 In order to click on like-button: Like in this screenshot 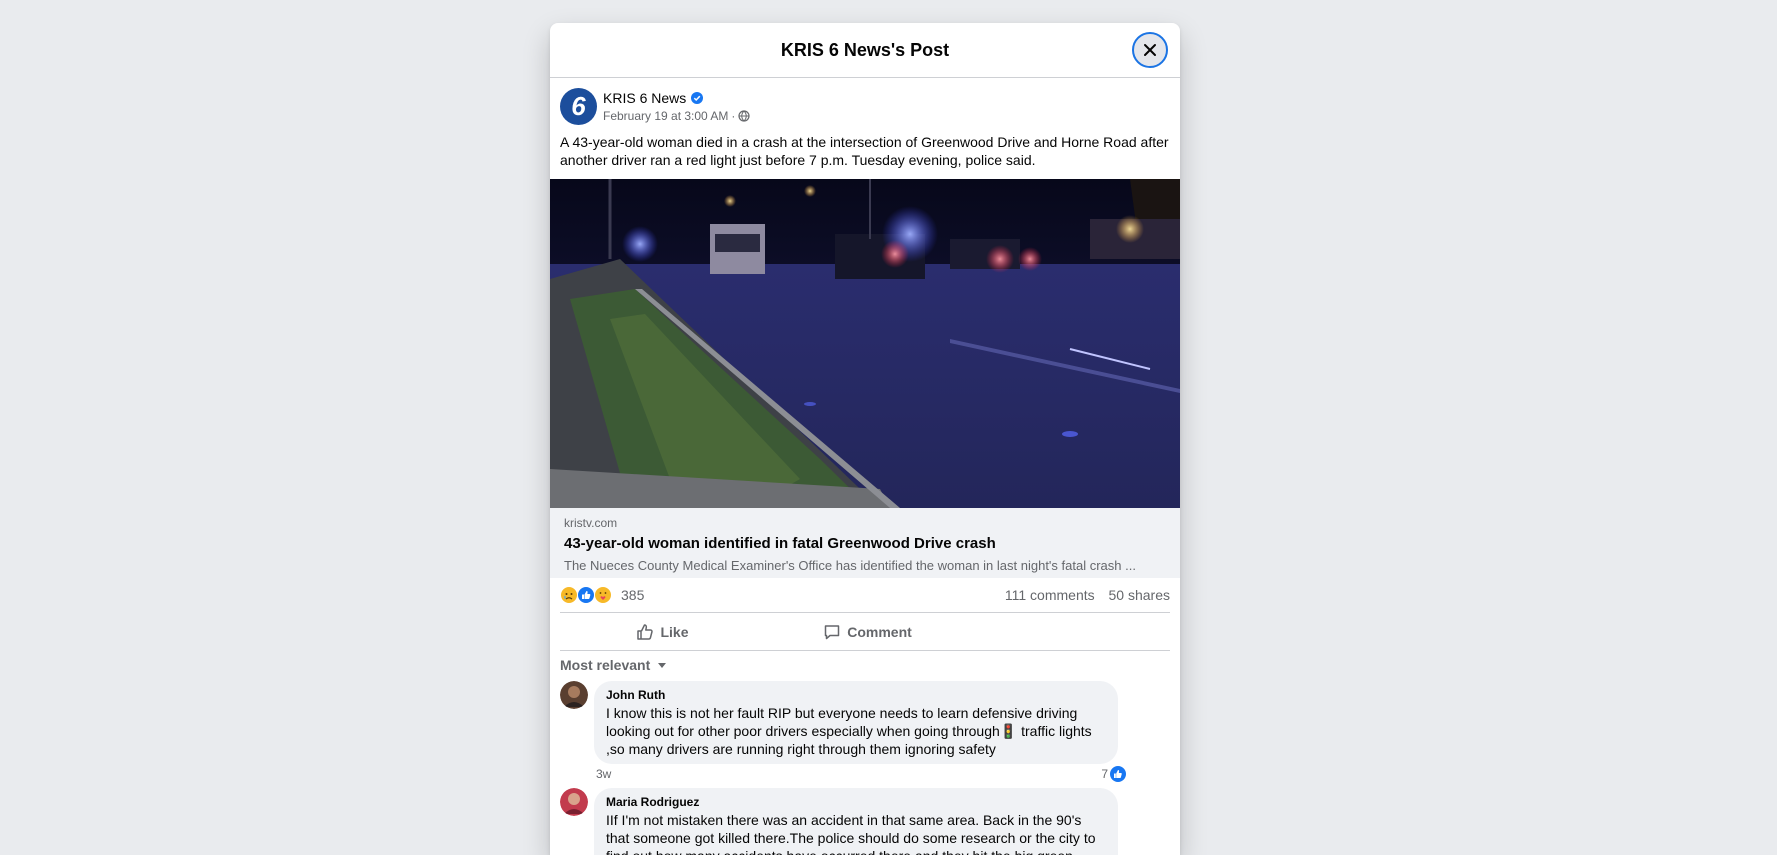, I will do `click(662, 631)`.